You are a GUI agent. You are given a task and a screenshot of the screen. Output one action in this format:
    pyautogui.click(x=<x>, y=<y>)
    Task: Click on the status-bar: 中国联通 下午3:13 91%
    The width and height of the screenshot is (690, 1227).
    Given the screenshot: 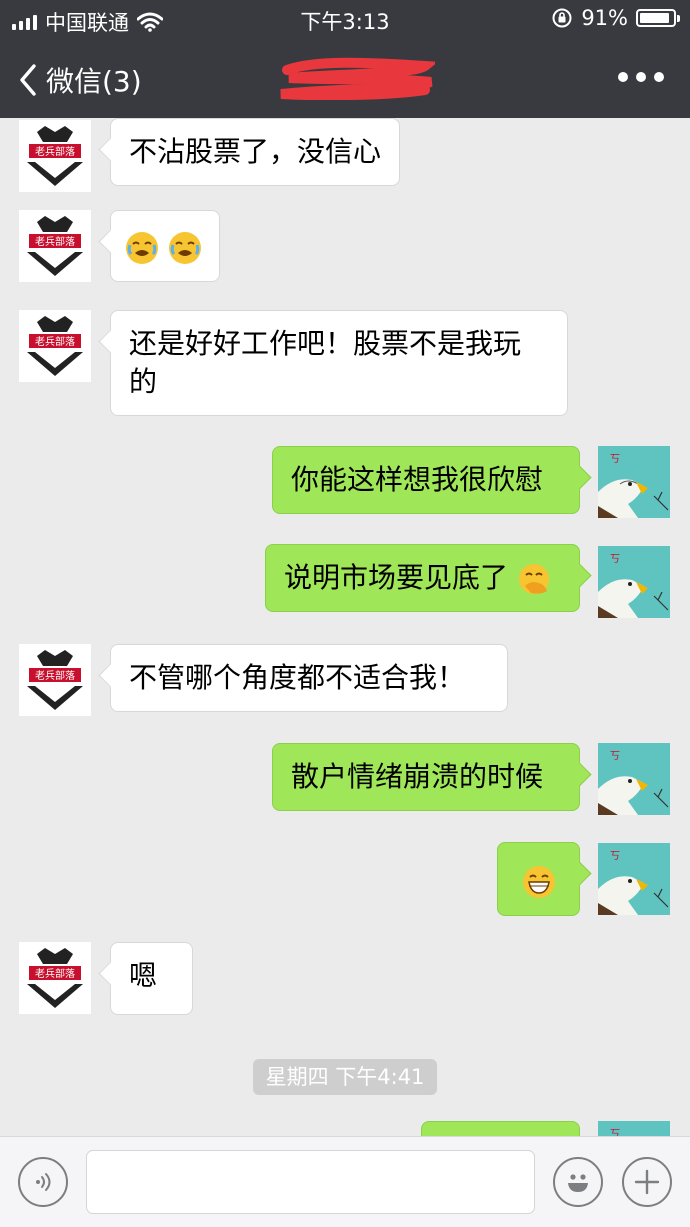 What is the action you would take?
    pyautogui.click(x=345, y=19)
    